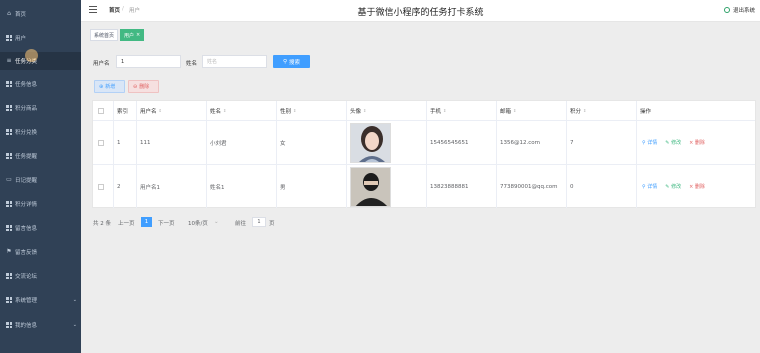 The width and height of the screenshot is (760, 353). Describe the element at coordinates (148, 61) in the screenshot. I see `username-input` at that location.